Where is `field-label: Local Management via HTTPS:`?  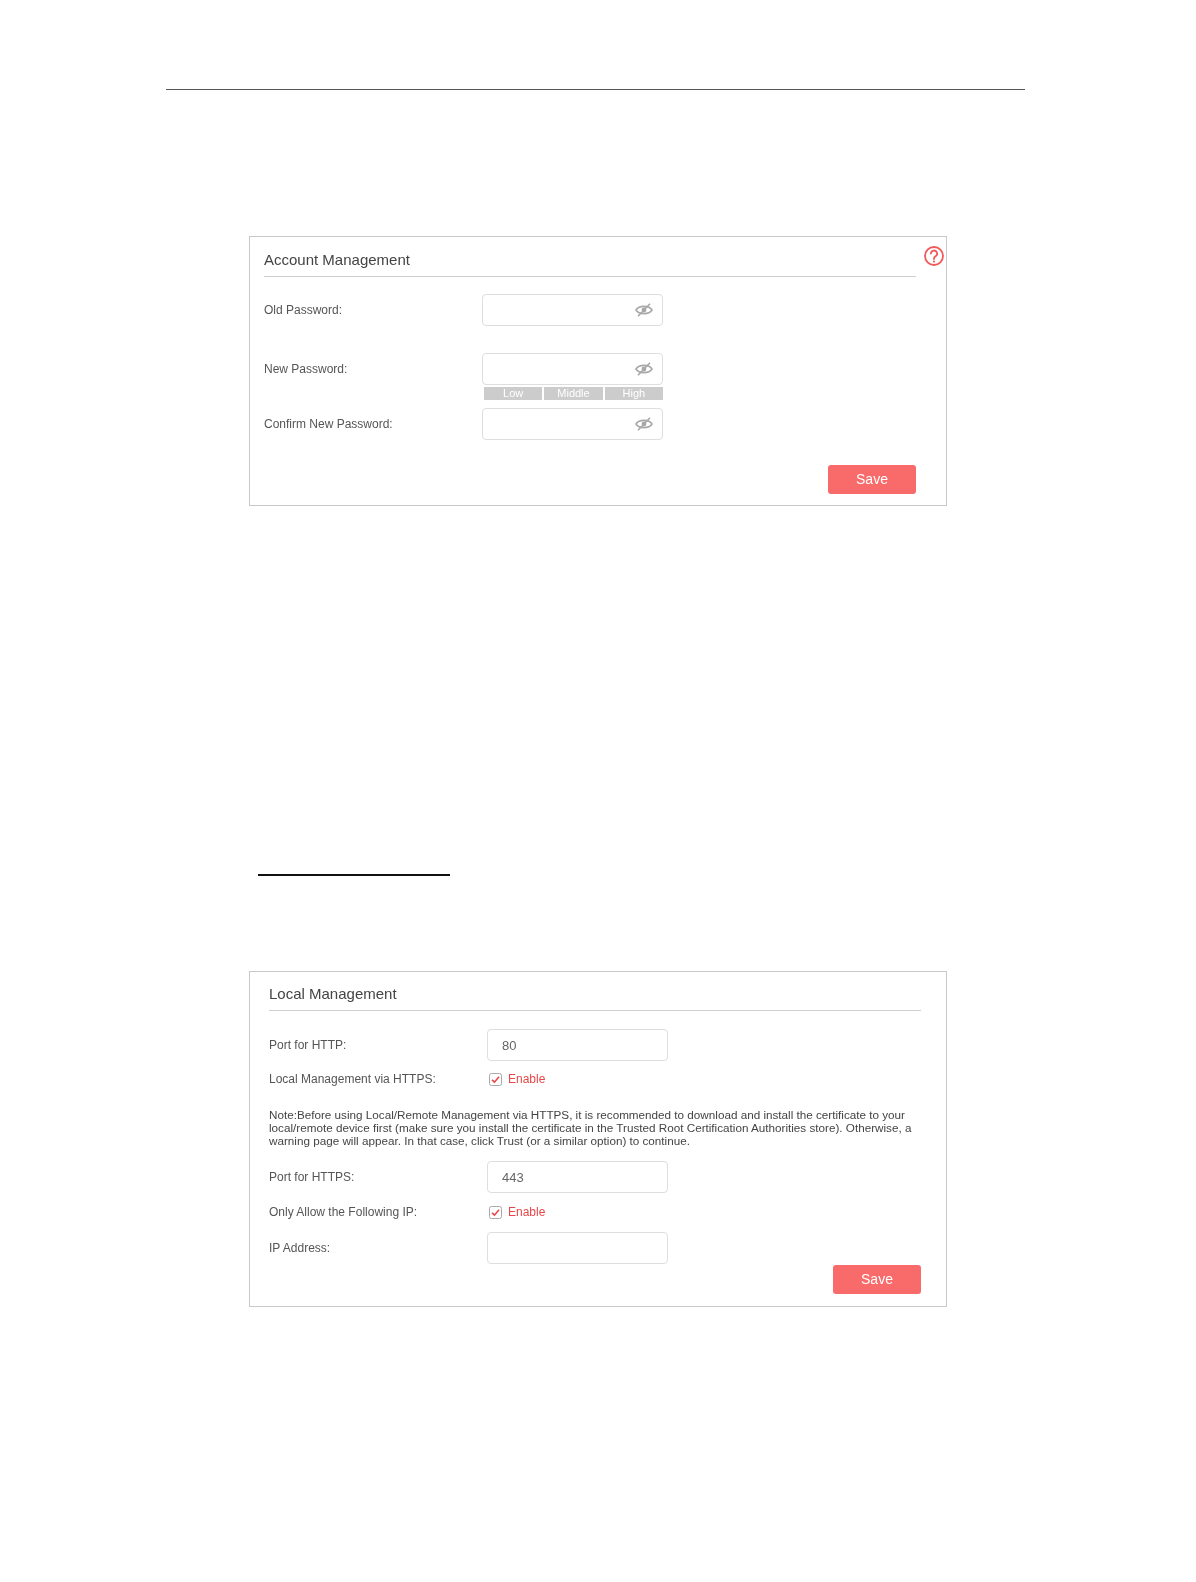 field-label: Local Management via HTTPS: is located at coordinates (353, 1079).